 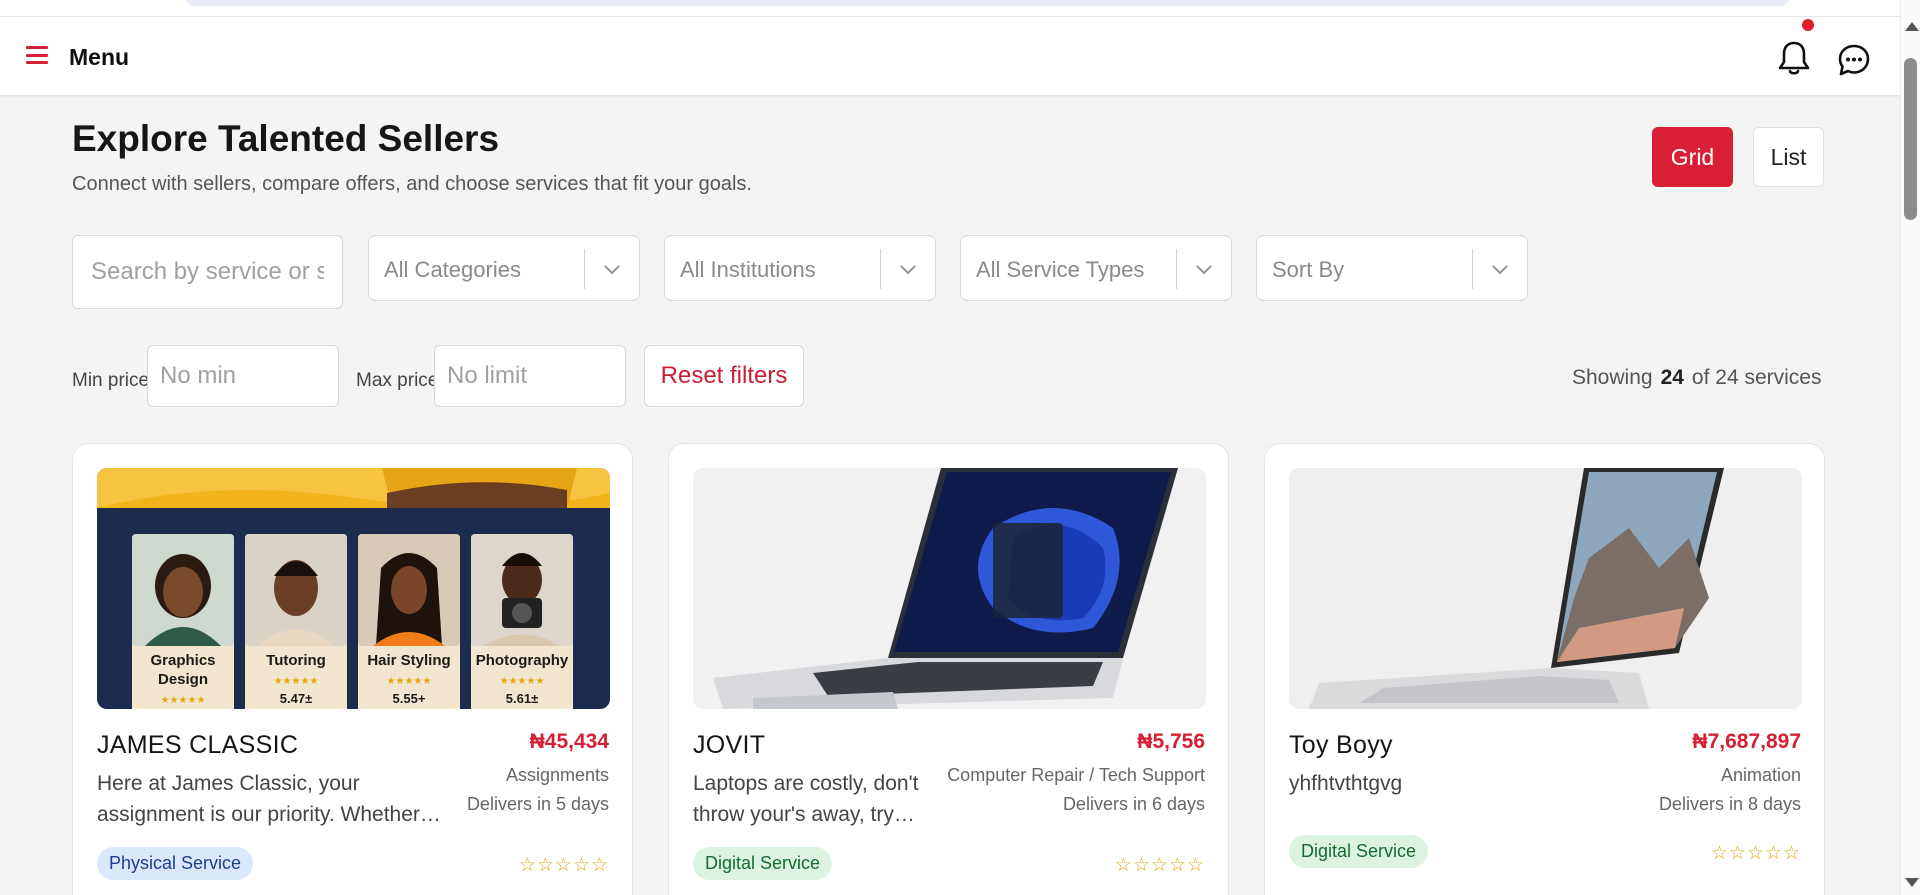 I want to click on browser-top-strip, so click(x=950, y=8).